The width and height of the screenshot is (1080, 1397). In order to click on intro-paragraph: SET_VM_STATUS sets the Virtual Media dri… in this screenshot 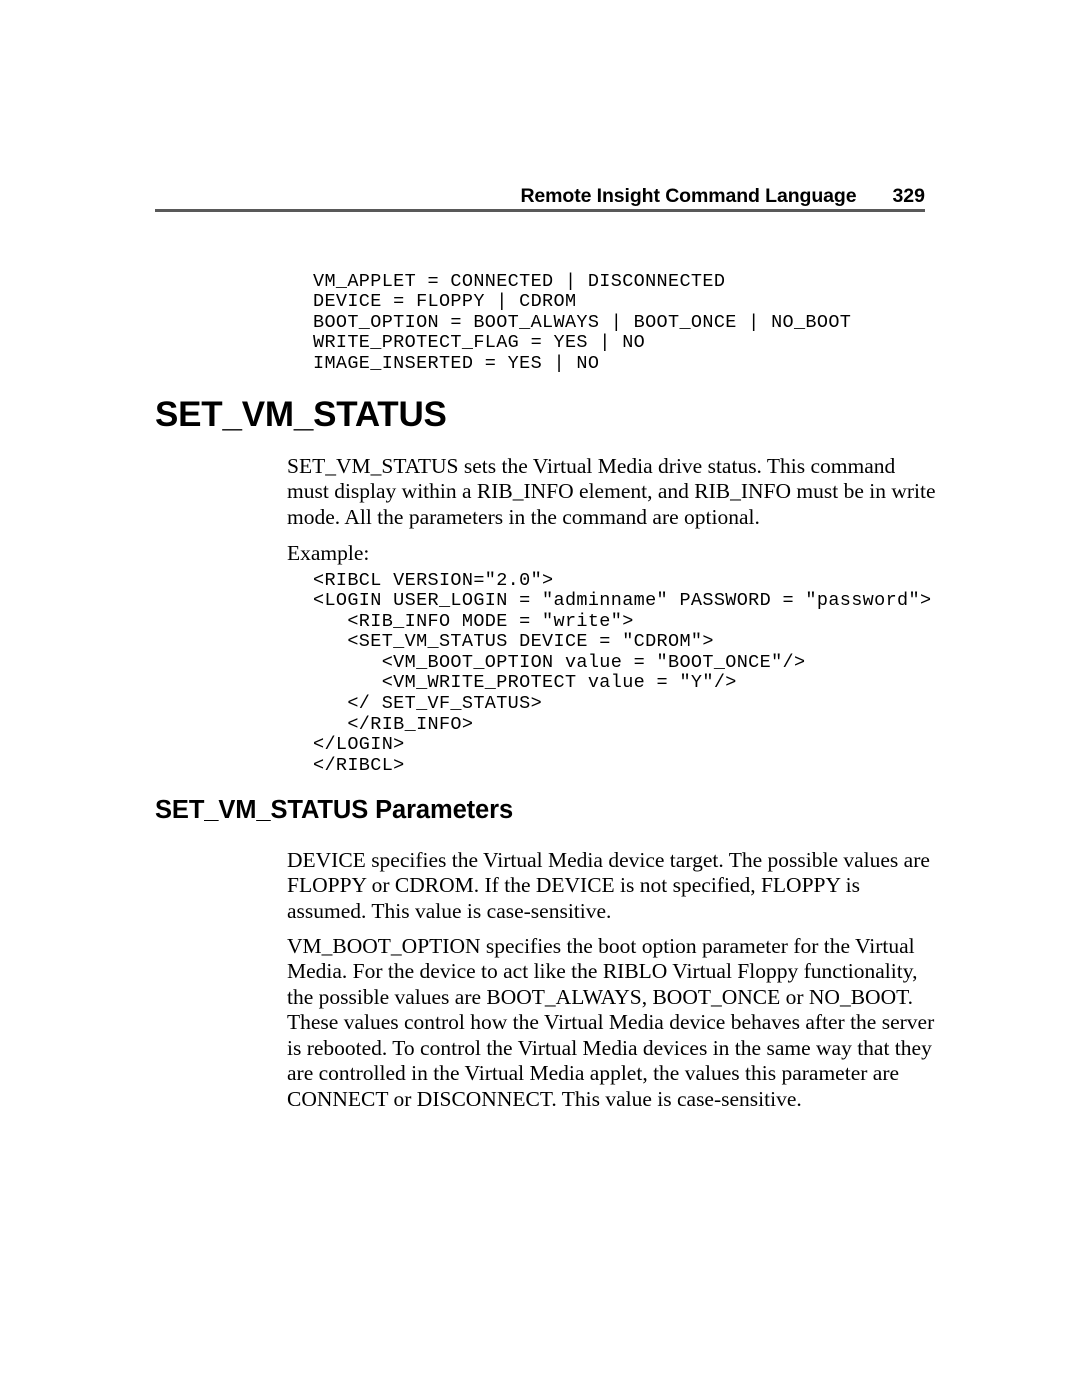, I will do `click(611, 491)`.